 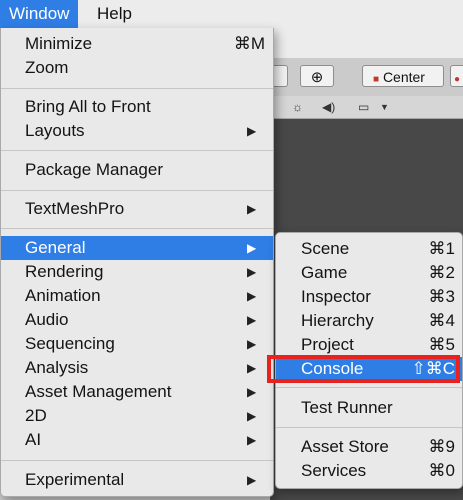 I want to click on image-effects-icon: ▭, so click(x=363, y=107).